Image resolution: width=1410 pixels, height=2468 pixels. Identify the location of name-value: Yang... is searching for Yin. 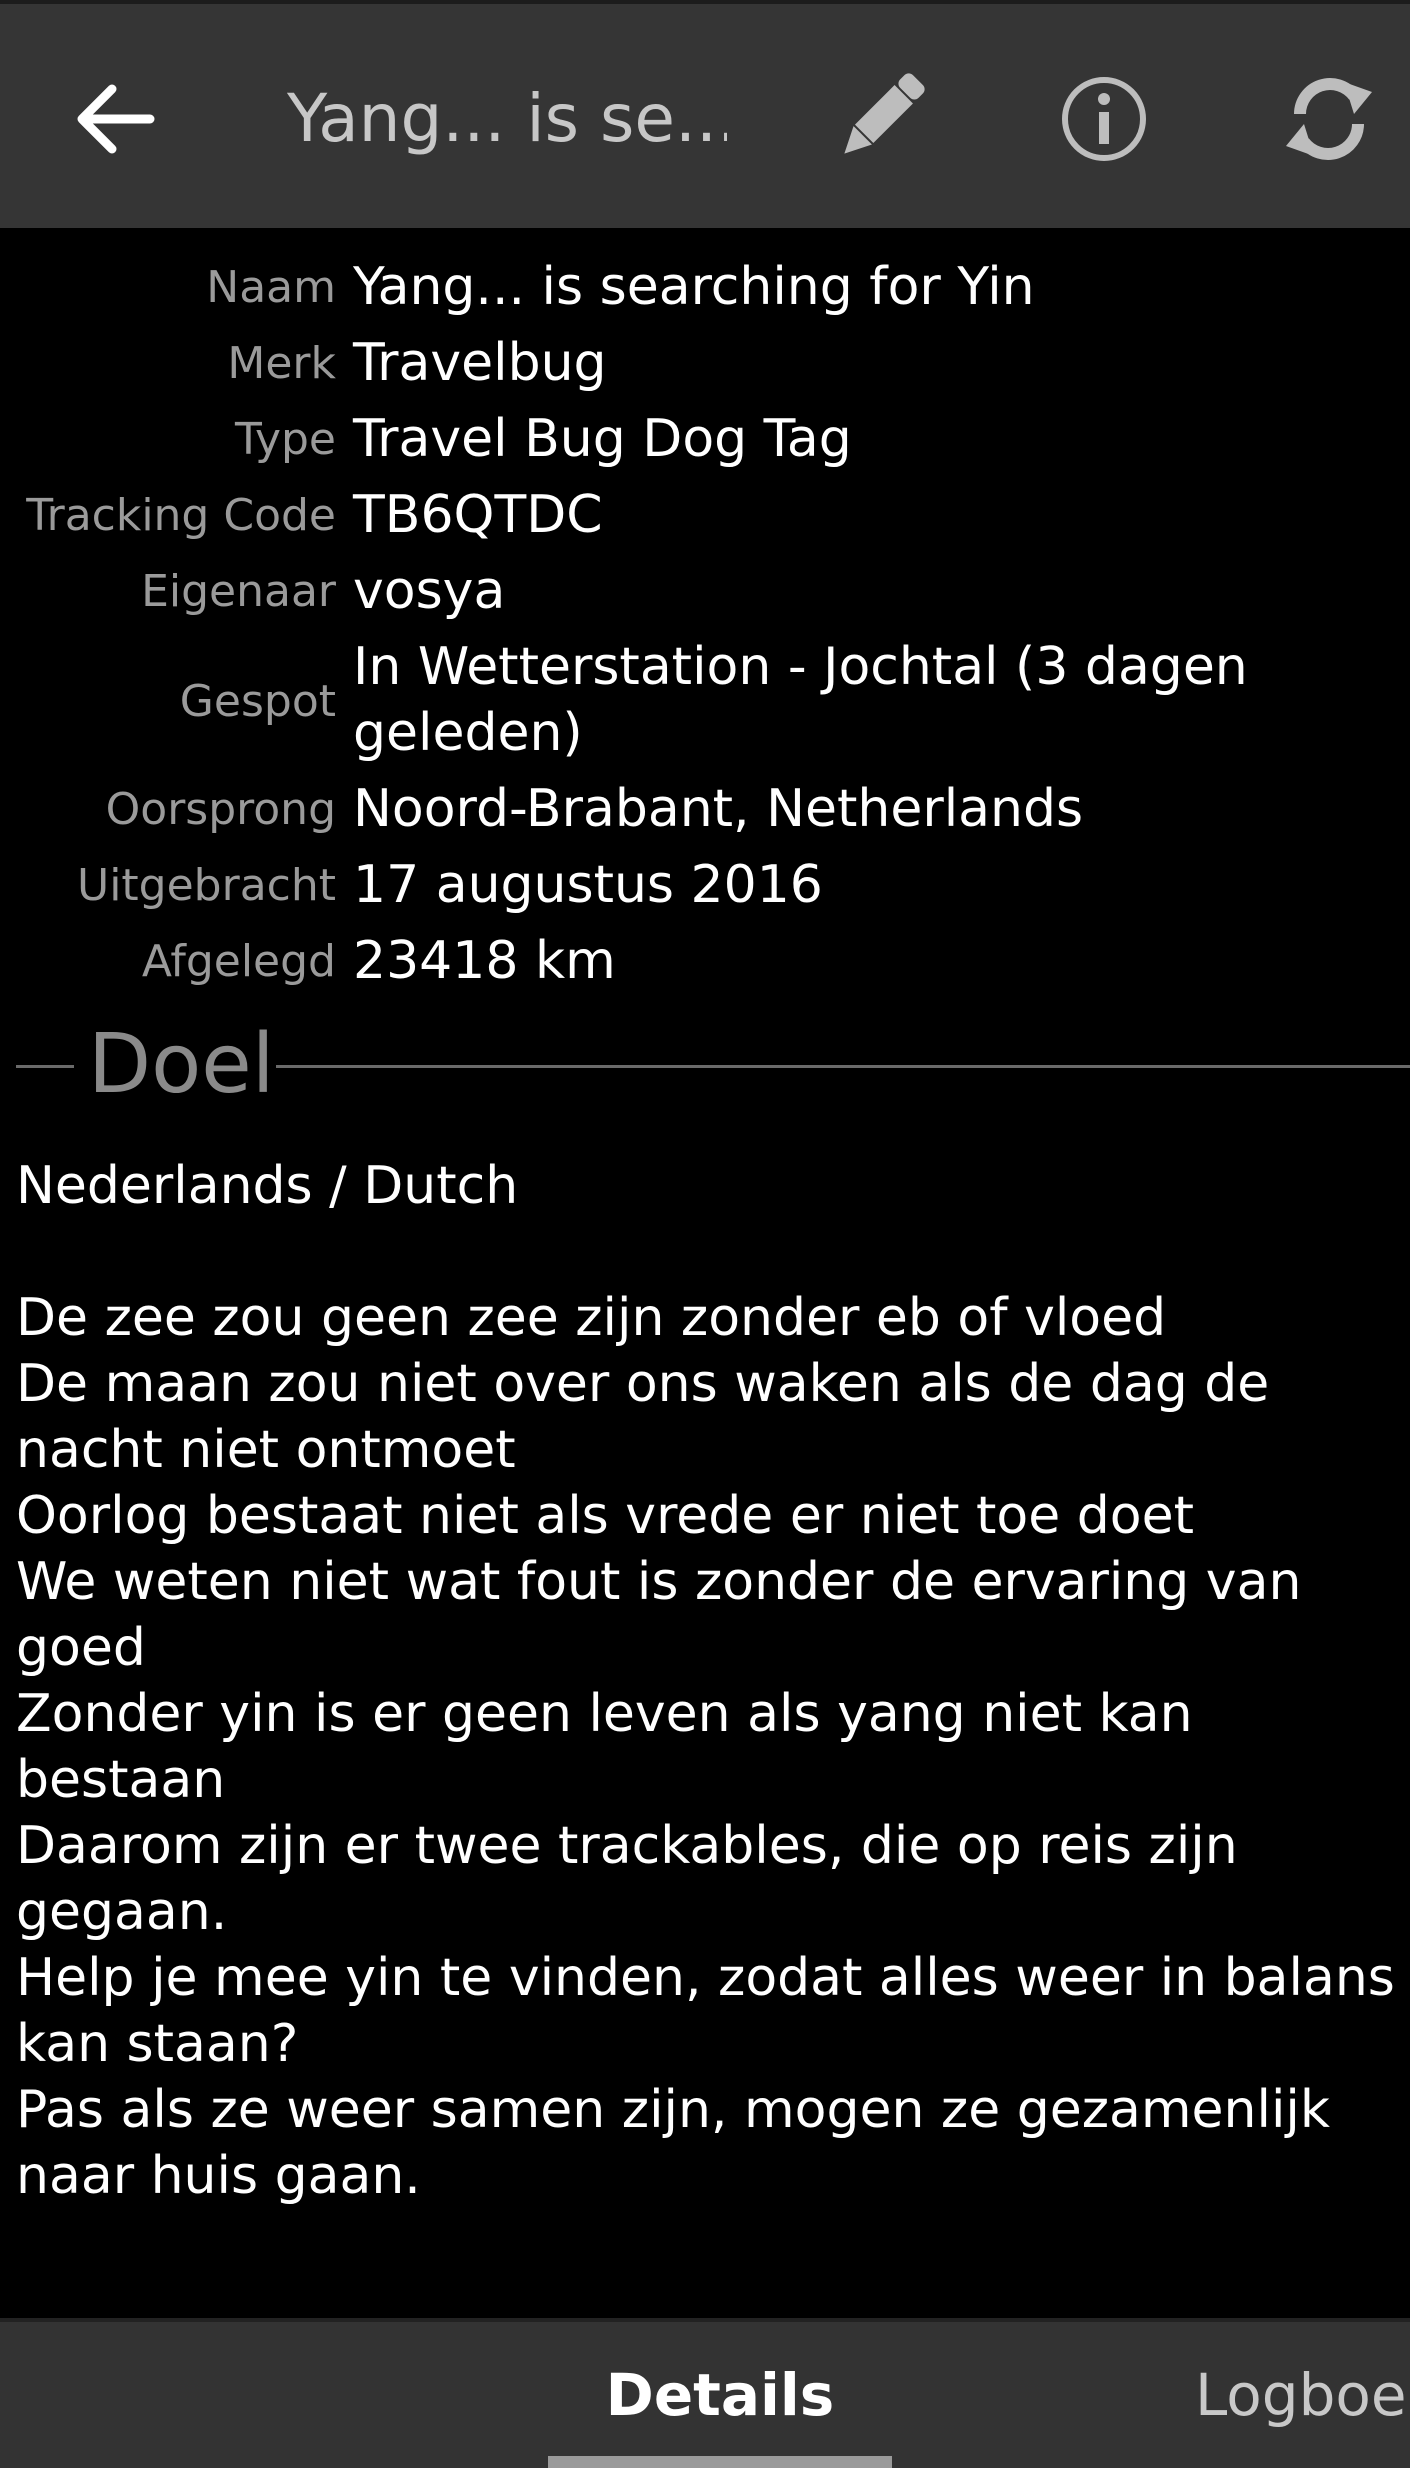
(694, 287).